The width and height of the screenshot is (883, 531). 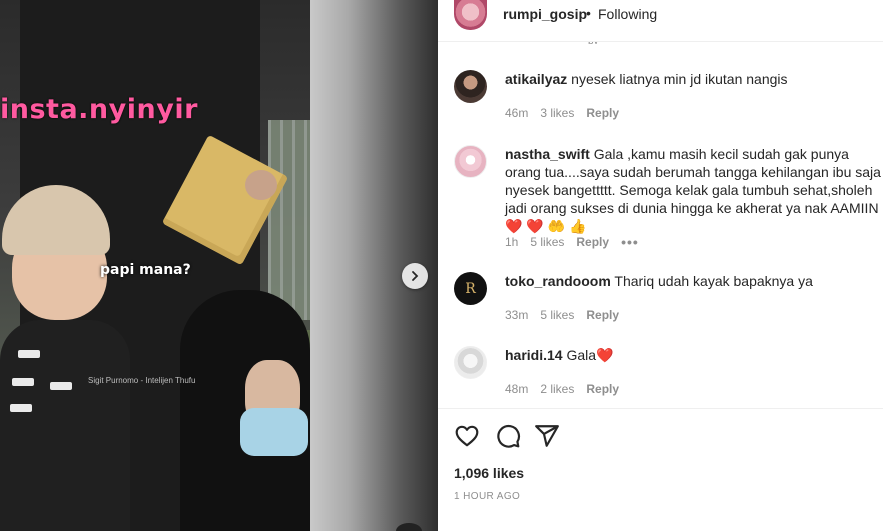 What do you see at coordinates (517, 113) in the screenshot?
I see `comment-time: 46m` at bounding box center [517, 113].